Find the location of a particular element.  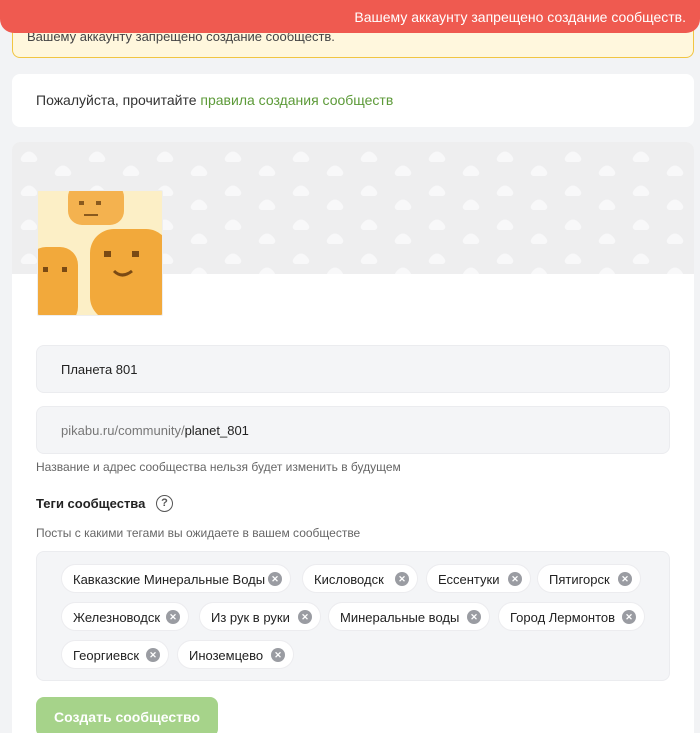

community-url-input: pikabu.ru/community/planet_801 is located at coordinates (353, 430).